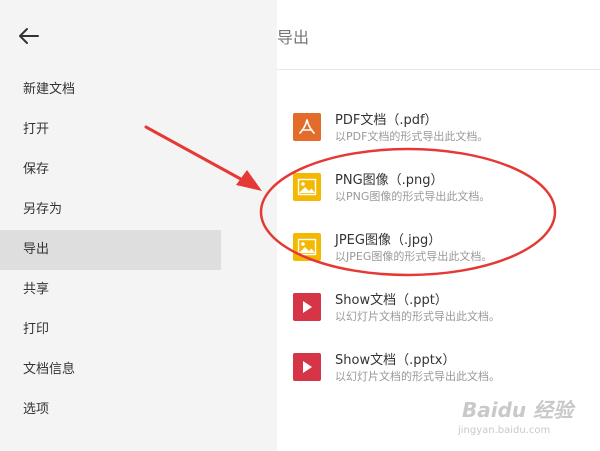  I want to click on sidebar-item-doc-info: 文档信息, so click(110, 370).